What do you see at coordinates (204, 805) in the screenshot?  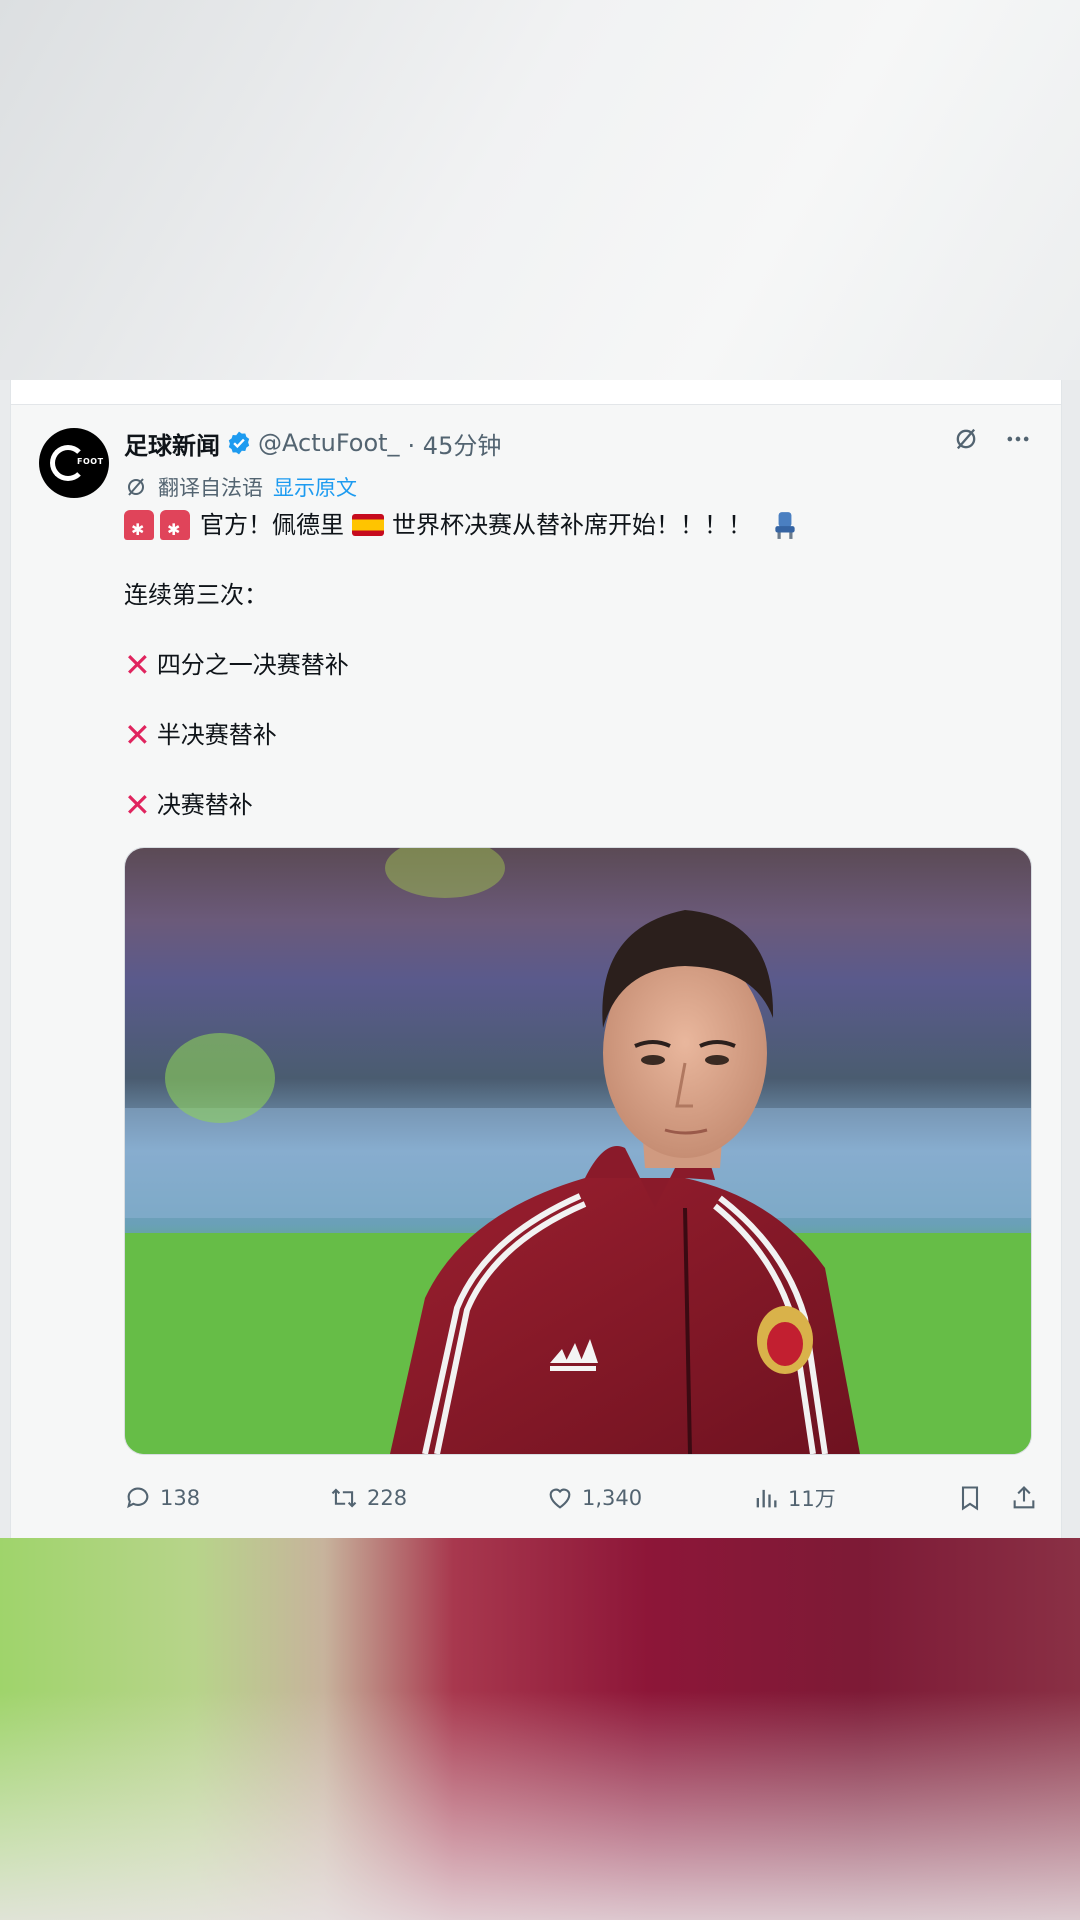 I see `list-item-text: 决赛替补` at bounding box center [204, 805].